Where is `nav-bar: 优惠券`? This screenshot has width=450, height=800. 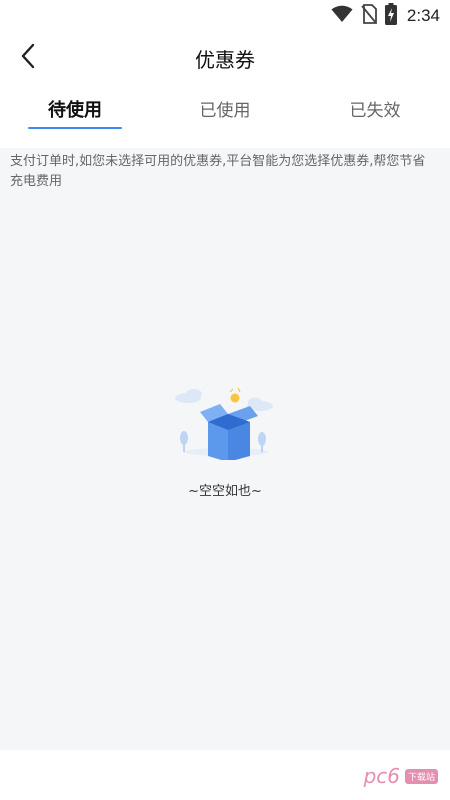 nav-bar: 优惠券 is located at coordinates (225, 58).